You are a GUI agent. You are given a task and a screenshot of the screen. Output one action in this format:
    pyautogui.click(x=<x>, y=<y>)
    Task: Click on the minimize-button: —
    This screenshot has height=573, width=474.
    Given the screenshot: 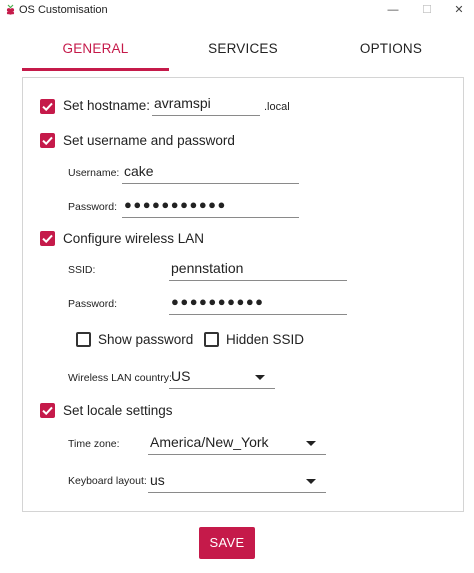 What is the action you would take?
    pyautogui.click(x=393, y=10)
    